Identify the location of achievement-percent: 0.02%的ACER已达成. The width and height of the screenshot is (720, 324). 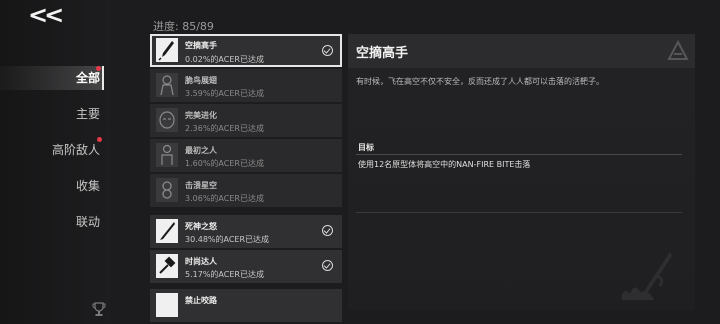
(224, 59).